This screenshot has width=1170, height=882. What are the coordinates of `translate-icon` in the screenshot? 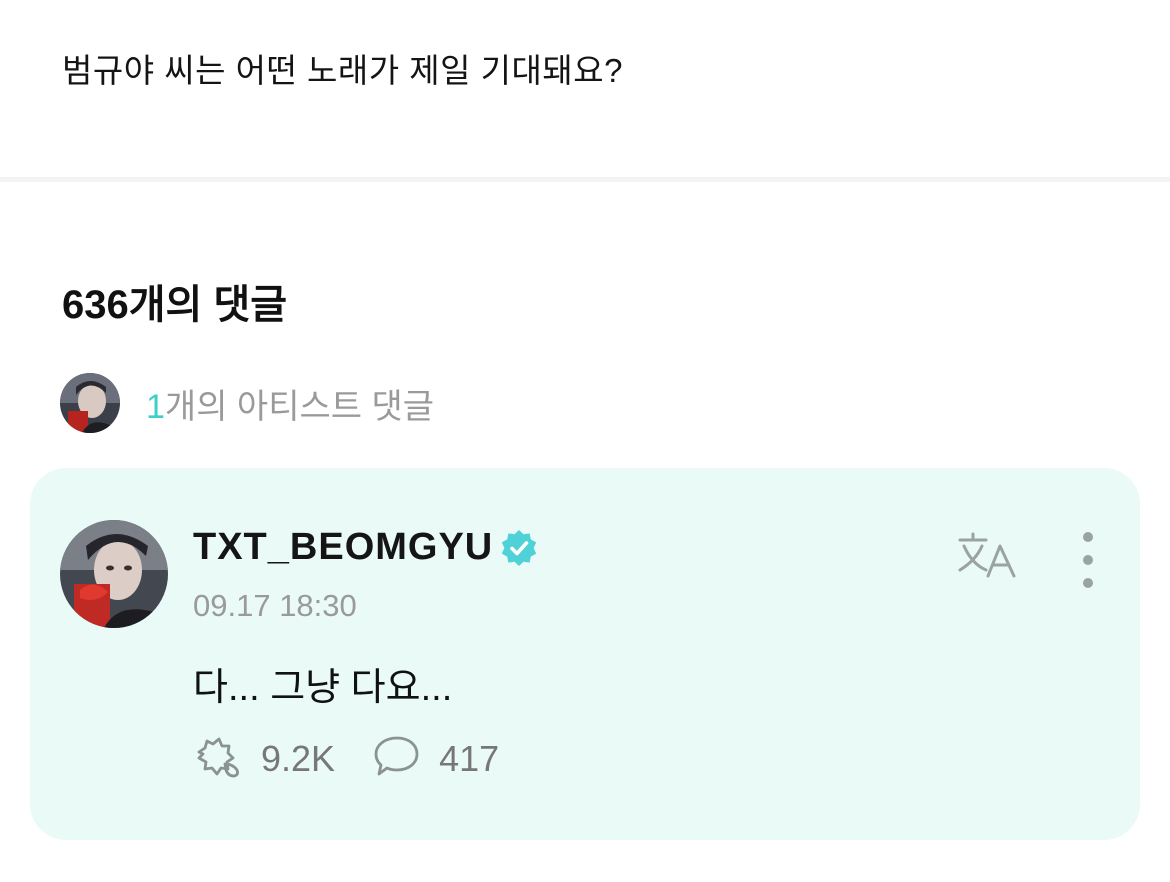 It's located at (988, 558).